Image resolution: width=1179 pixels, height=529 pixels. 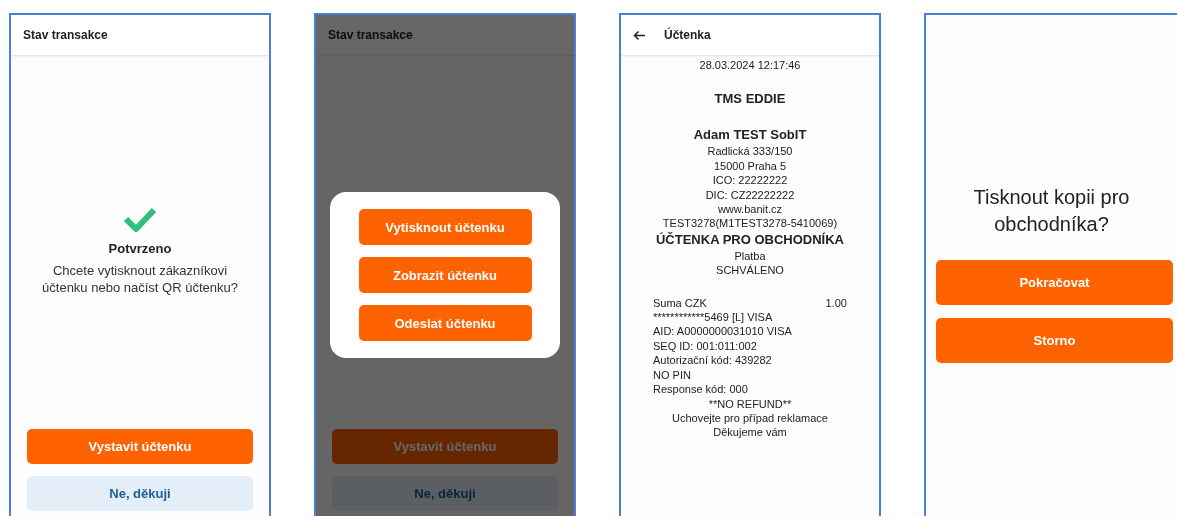 What do you see at coordinates (713, 360) in the screenshot?
I see `receipt-line: Autorizační kód: 439282` at bounding box center [713, 360].